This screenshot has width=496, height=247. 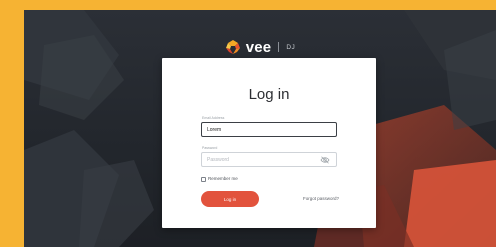 What do you see at coordinates (218, 160) in the screenshot?
I see `password-placeholder: Password` at bounding box center [218, 160].